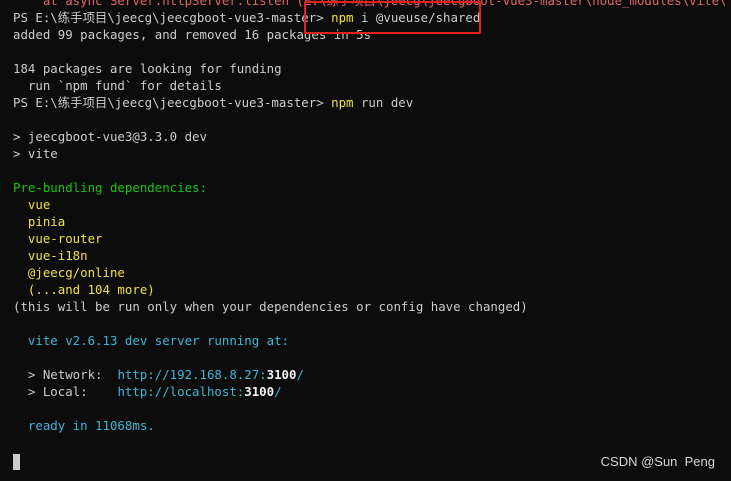 This screenshot has width=731, height=481. What do you see at coordinates (369, 153) in the screenshot?
I see `terminal-line: > vite` at bounding box center [369, 153].